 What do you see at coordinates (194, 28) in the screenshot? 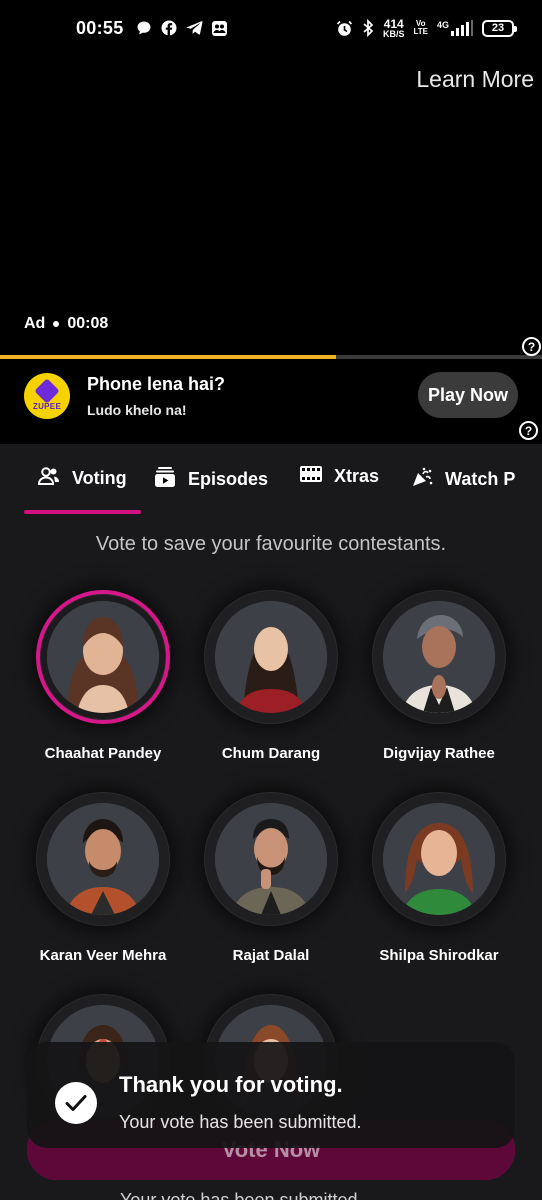
I see `telegram-icon` at bounding box center [194, 28].